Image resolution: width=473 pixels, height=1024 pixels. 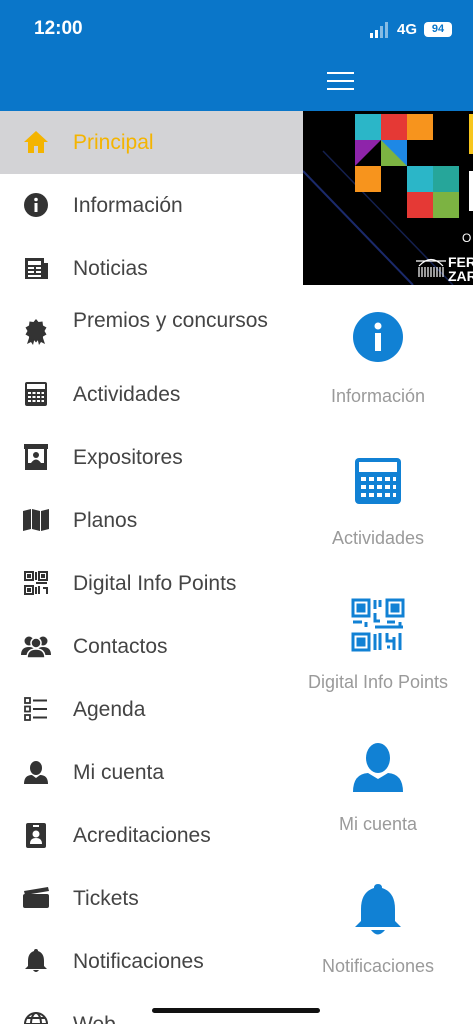 What do you see at coordinates (378, 396) in the screenshot?
I see `tile-label: Información` at bounding box center [378, 396].